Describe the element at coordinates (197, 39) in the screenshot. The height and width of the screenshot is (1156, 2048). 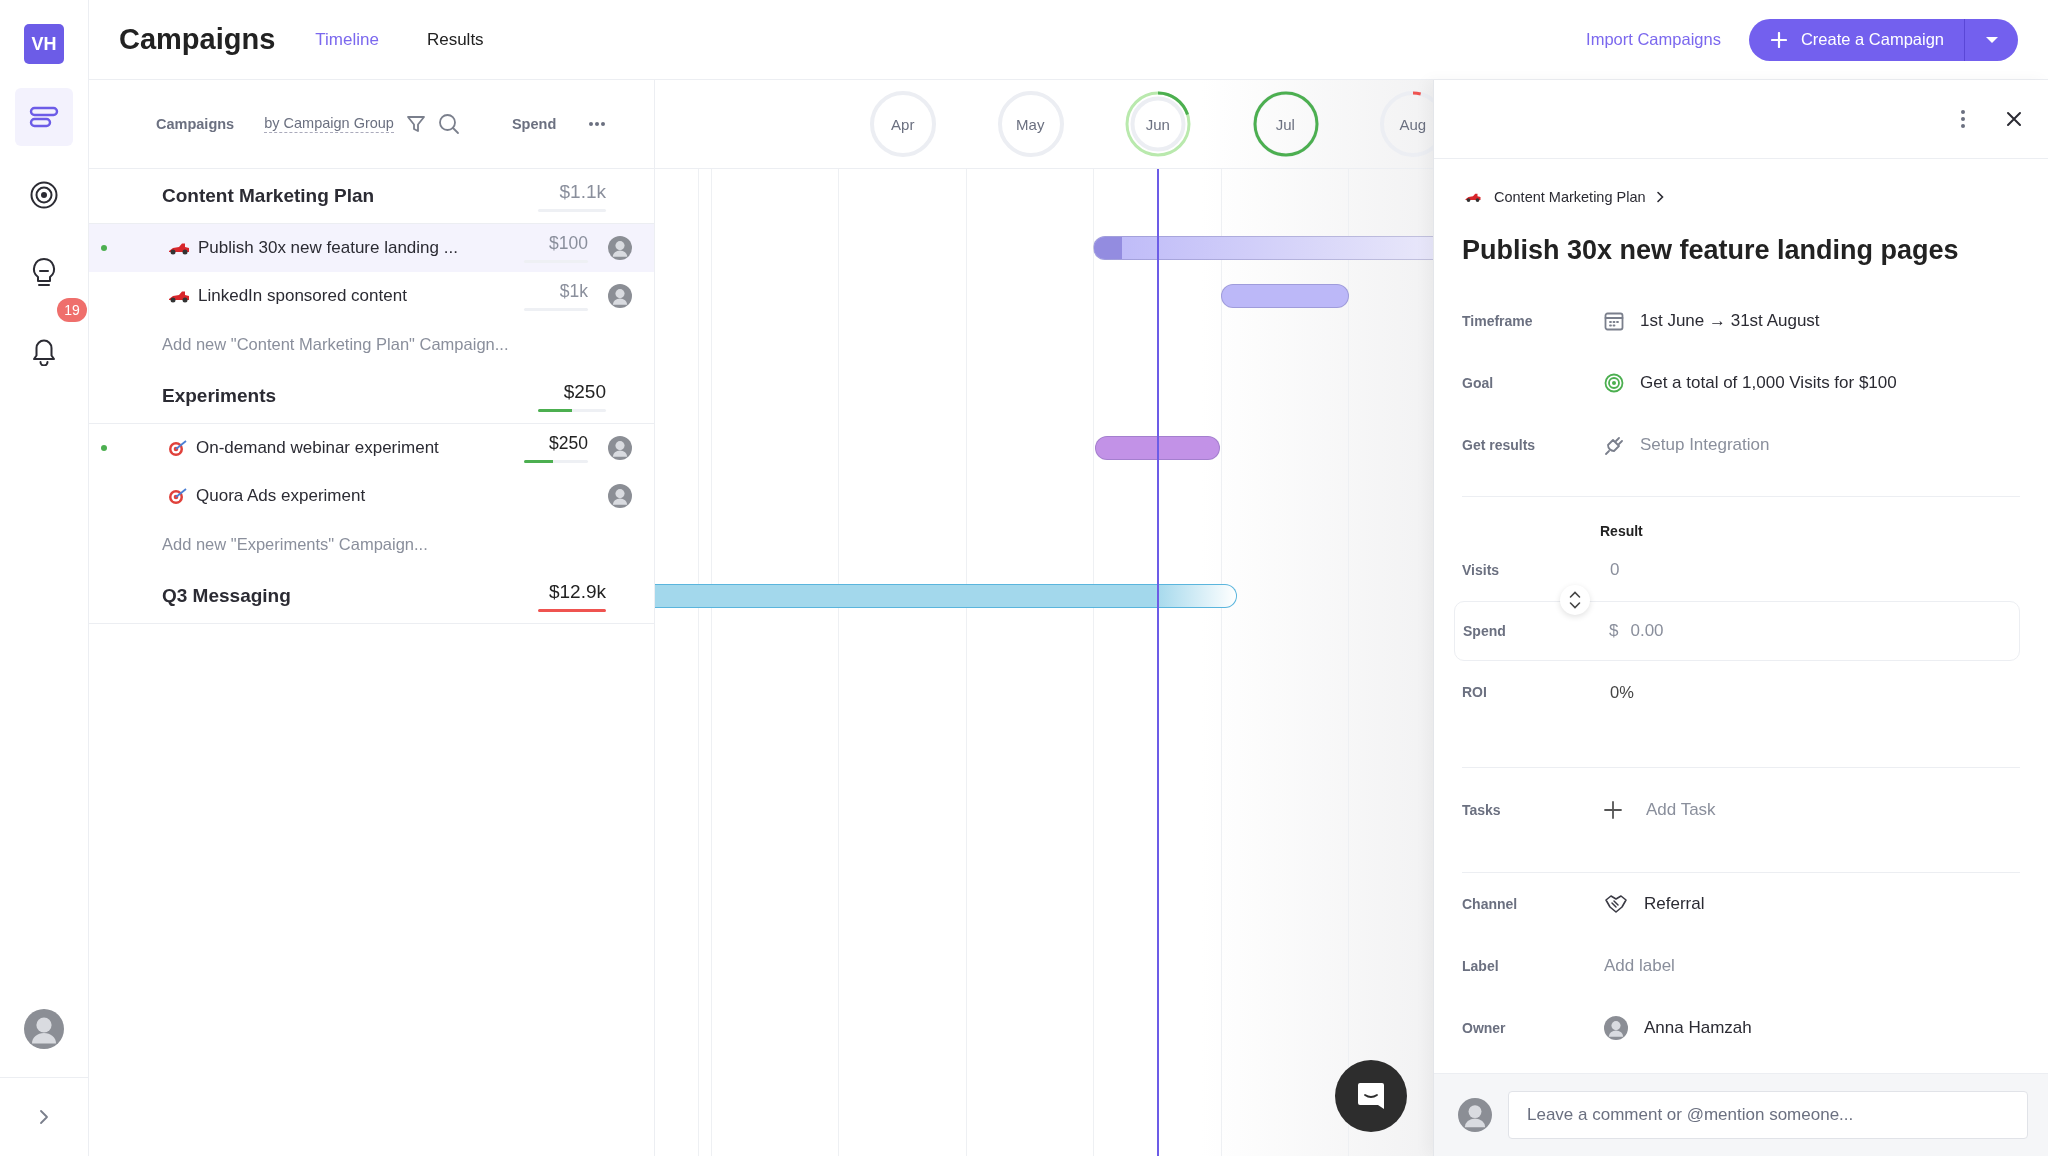
I see `page-title: Campaigns` at that location.